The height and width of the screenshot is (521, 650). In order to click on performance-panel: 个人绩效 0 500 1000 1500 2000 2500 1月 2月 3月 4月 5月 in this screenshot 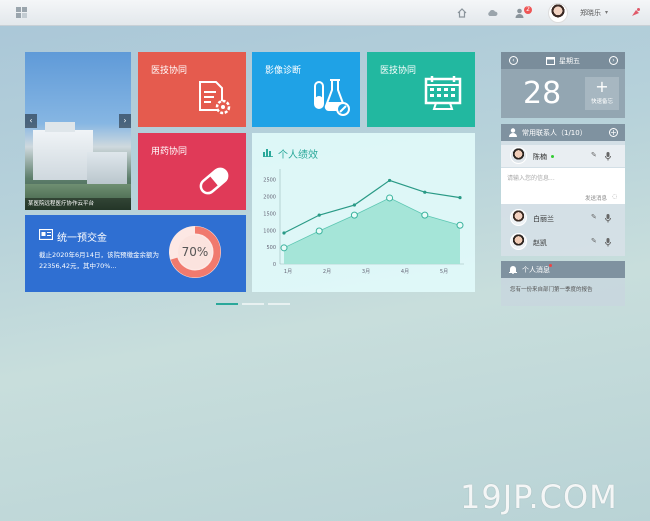, I will do `click(363, 212)`.